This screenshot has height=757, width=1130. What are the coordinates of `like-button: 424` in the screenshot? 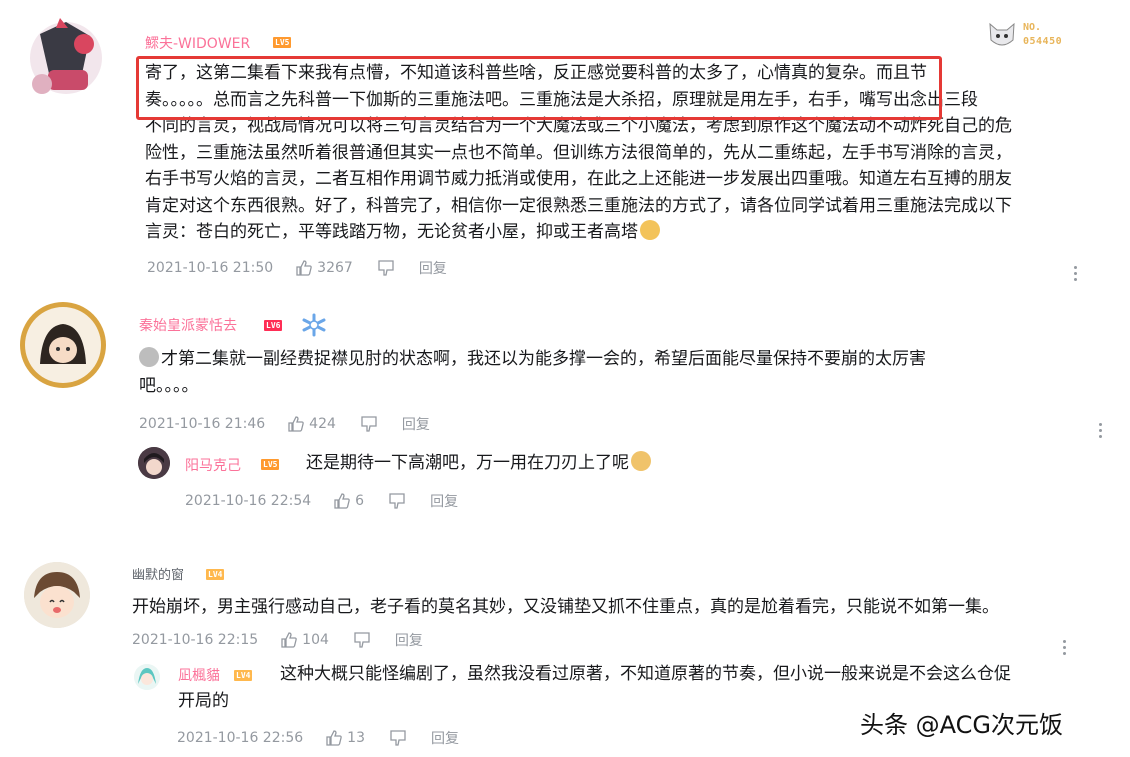 It's located at (311, 424).